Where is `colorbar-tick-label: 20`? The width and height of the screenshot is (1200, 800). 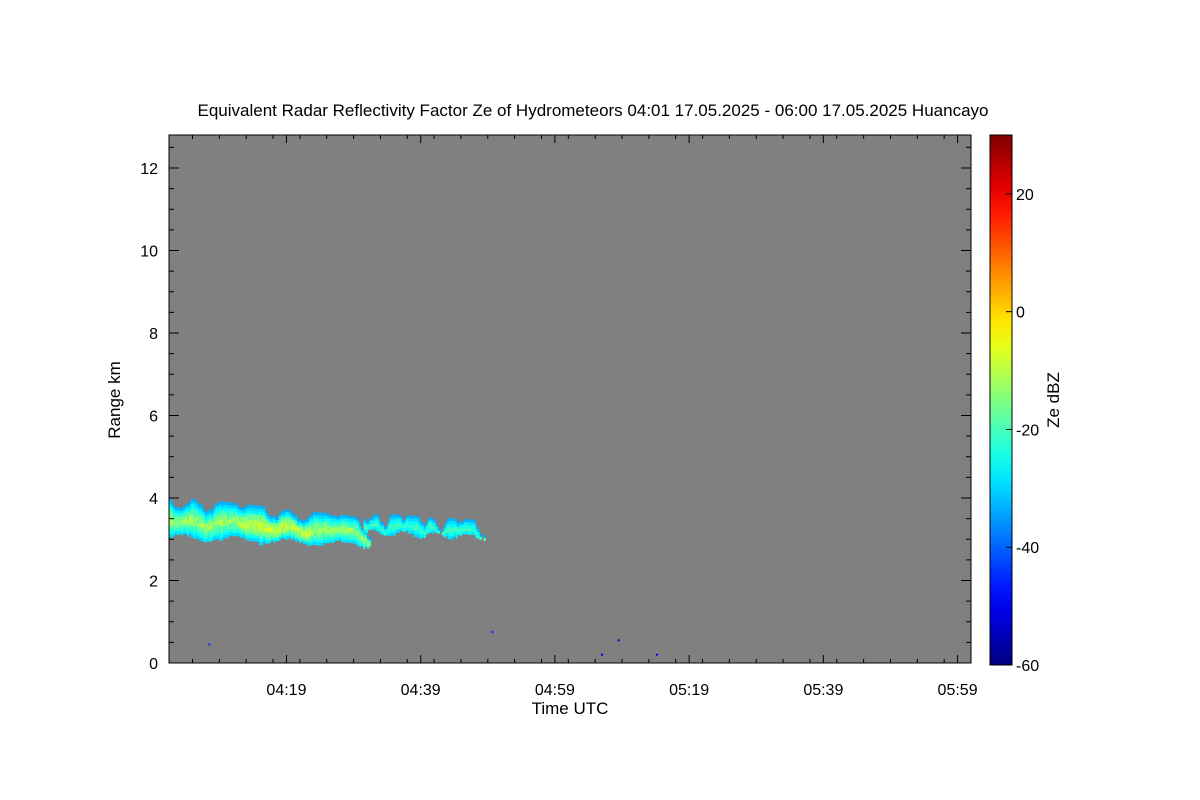
colorbar-tick-label: 20 is located at coordinates (1025, 195).